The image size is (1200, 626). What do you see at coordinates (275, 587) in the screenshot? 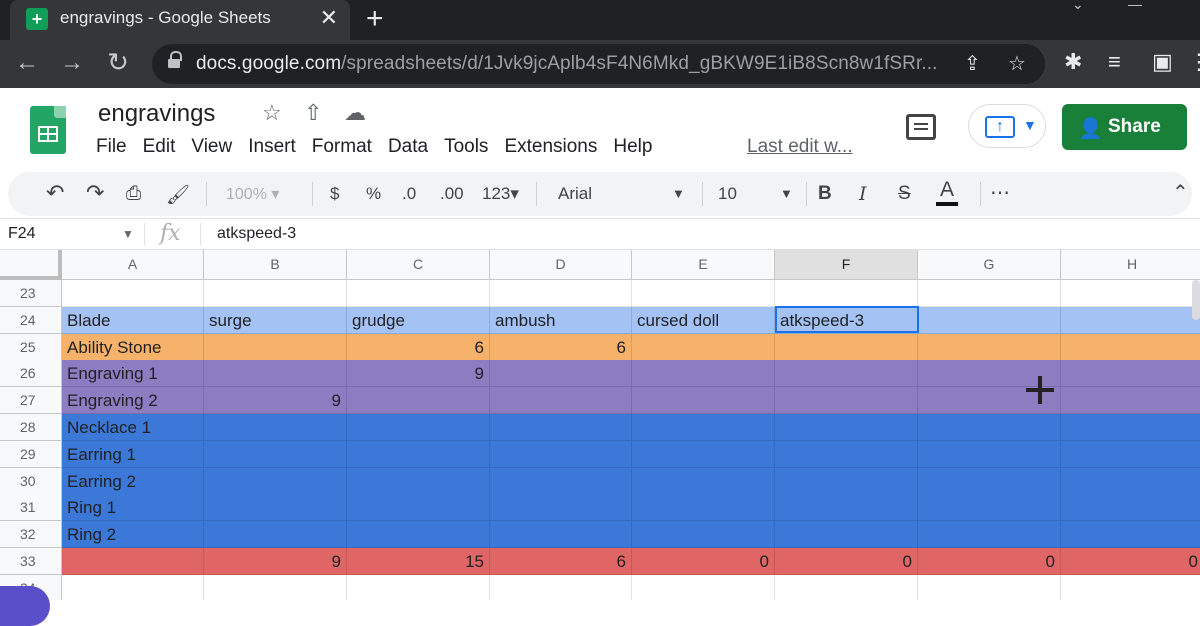
I see `cell-b34` at bounding box center [275, 587].